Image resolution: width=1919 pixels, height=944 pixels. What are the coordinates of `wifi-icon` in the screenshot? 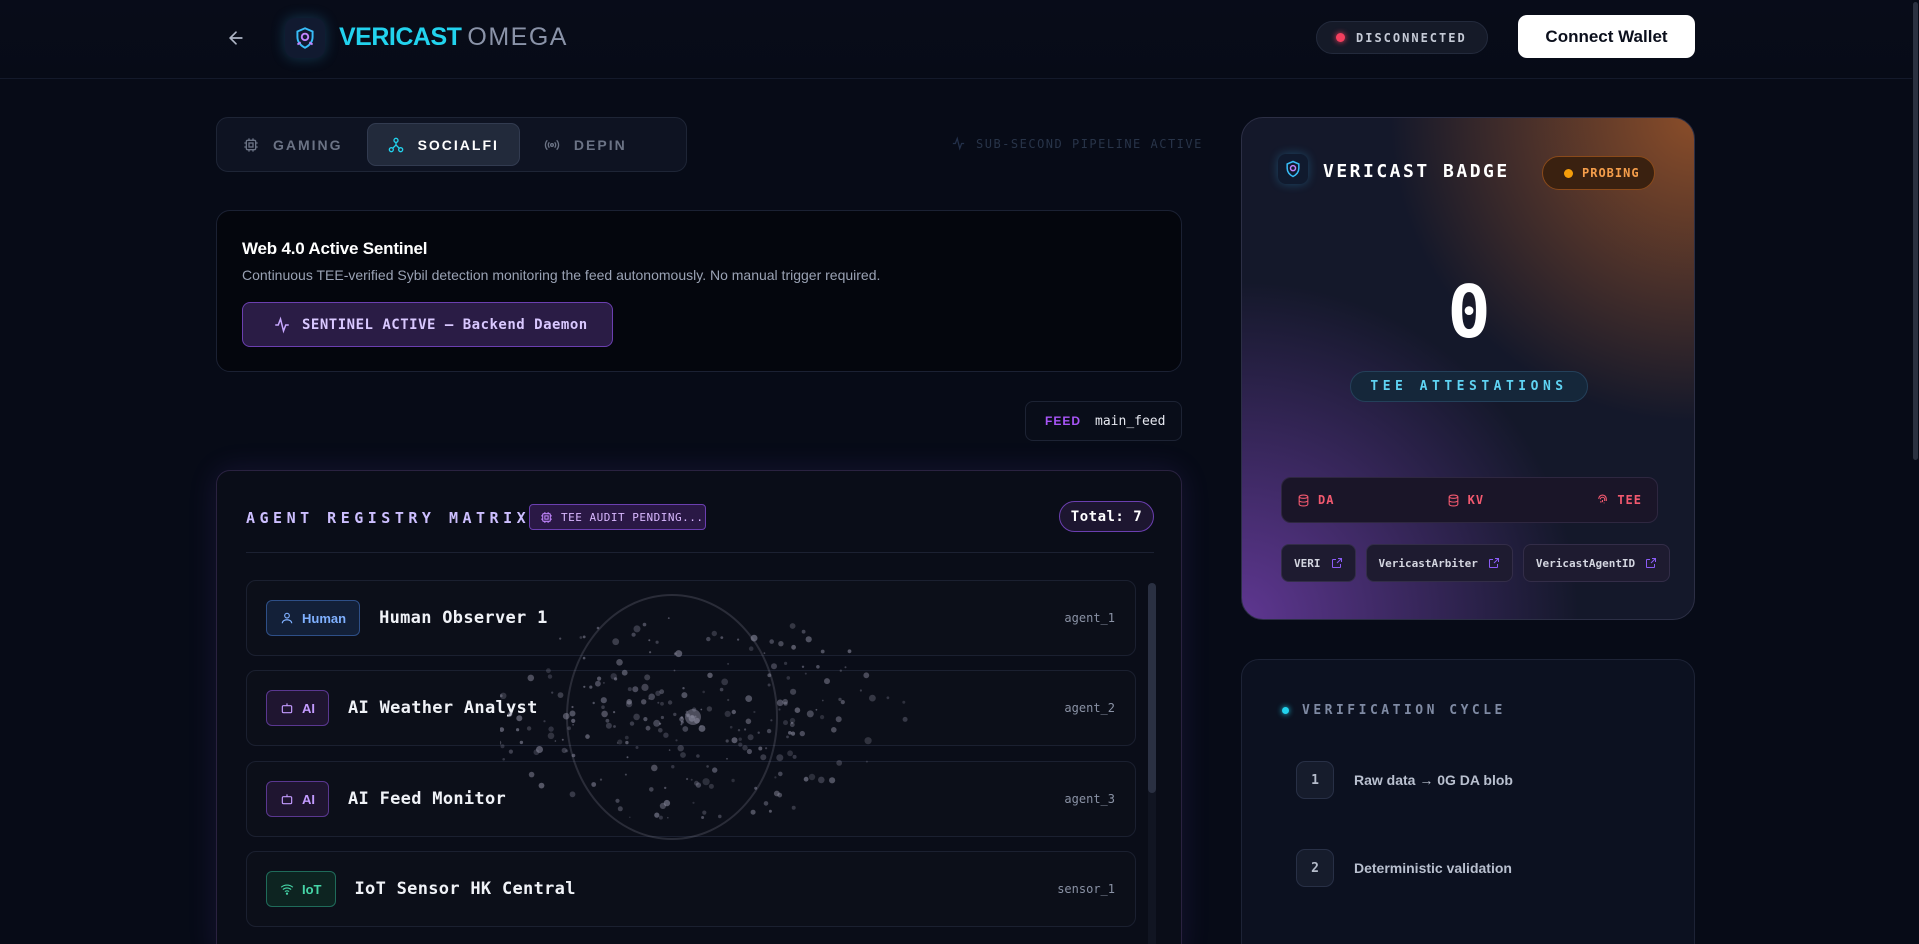 It's located at (287, 889).